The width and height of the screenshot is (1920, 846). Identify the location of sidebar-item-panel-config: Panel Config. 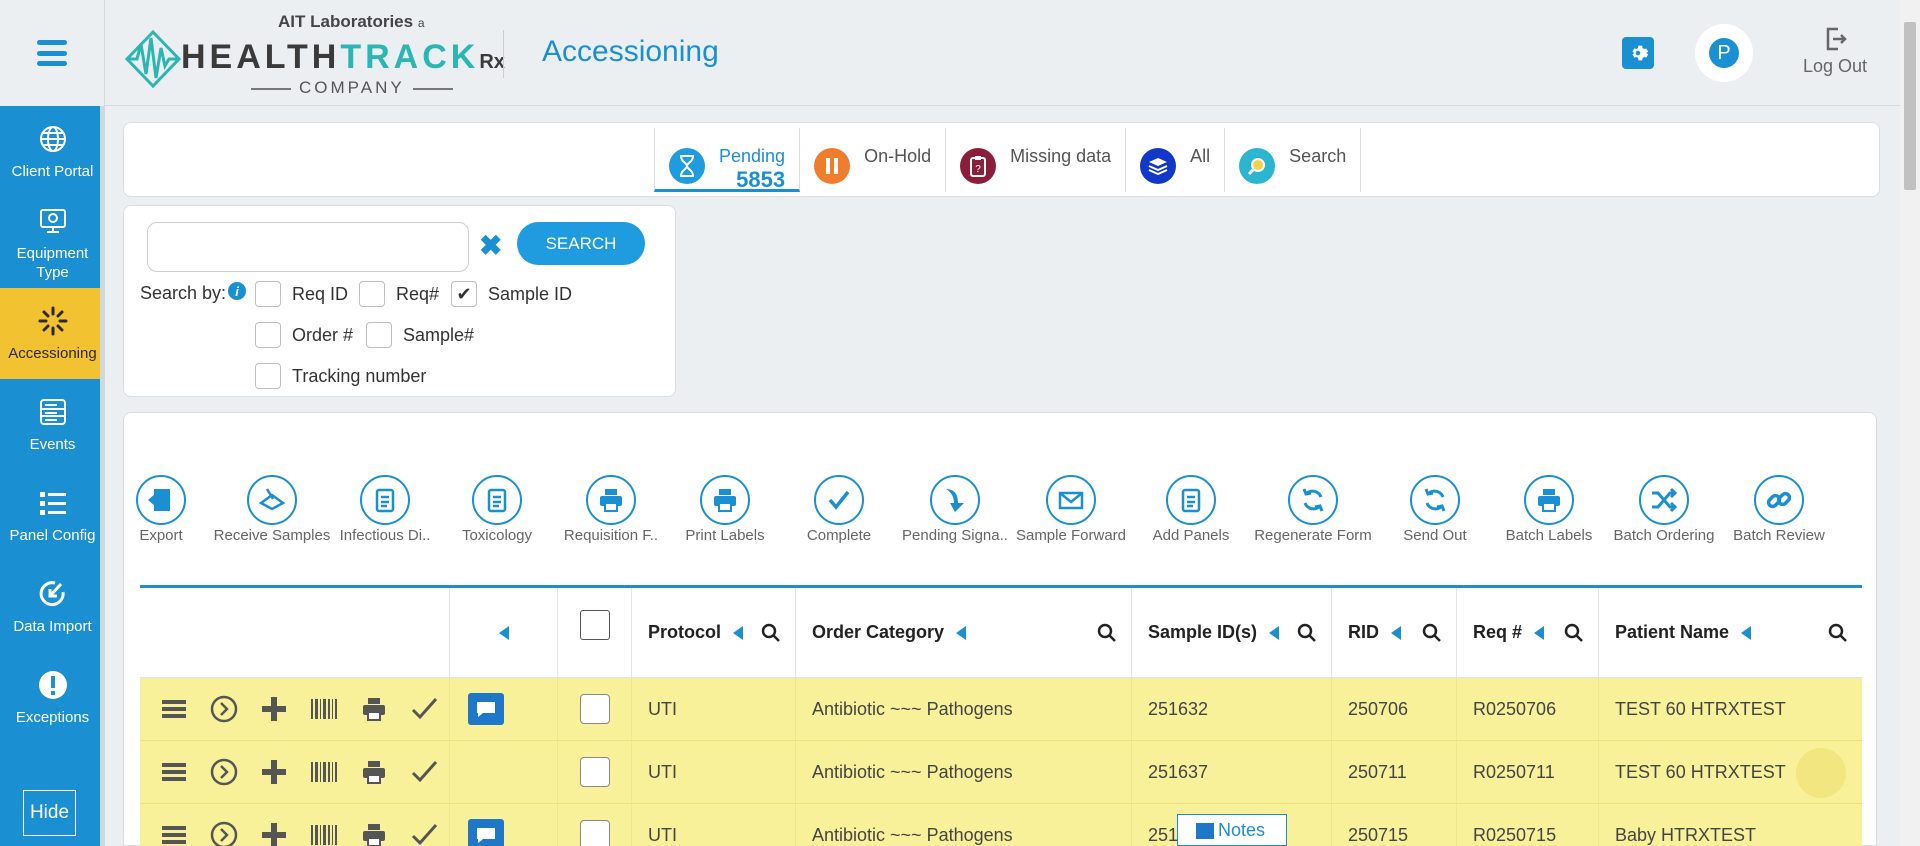
(52, 515).